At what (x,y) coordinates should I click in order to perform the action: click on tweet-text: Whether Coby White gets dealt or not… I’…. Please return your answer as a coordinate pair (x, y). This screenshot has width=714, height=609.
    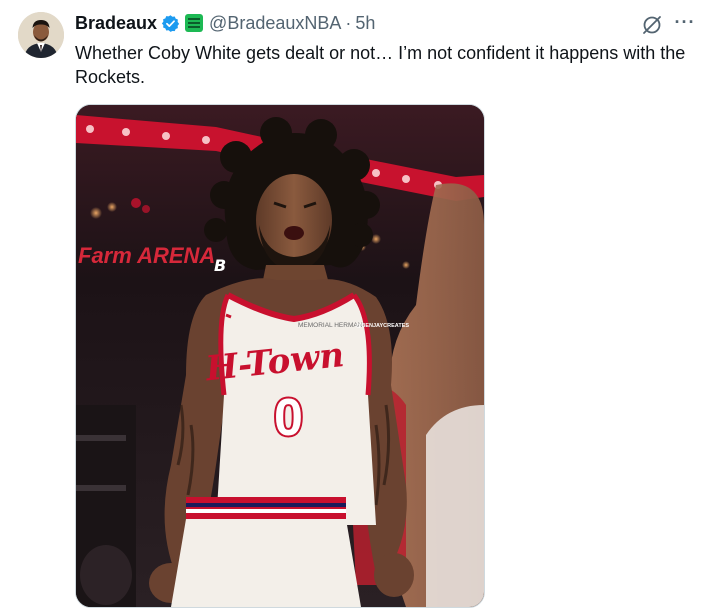
    Looking at the image, I should click on (380, 65).